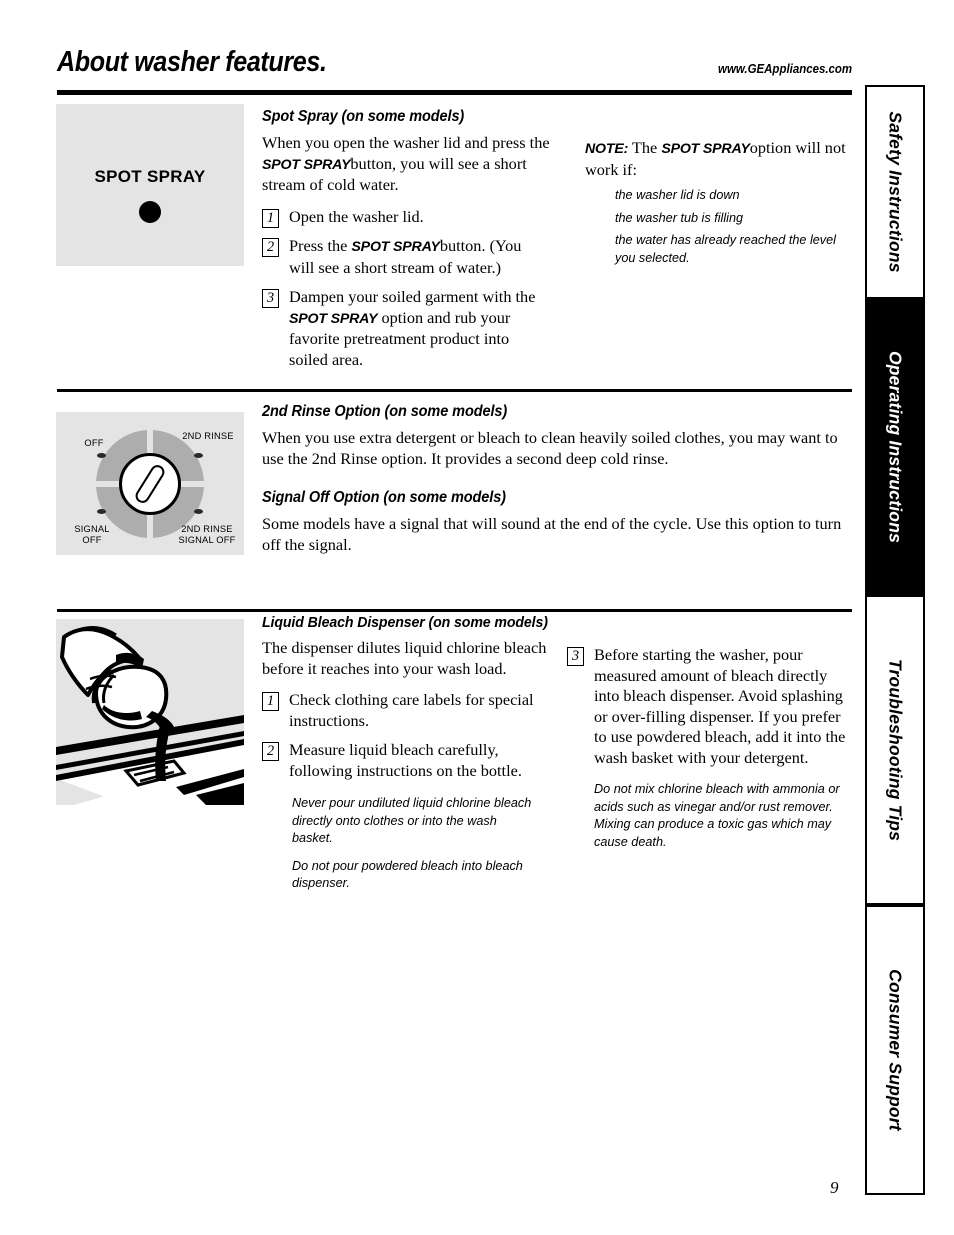  I want to click on spot-spray-intro-line1: When you open the washer lid and press, so click(394, 142).